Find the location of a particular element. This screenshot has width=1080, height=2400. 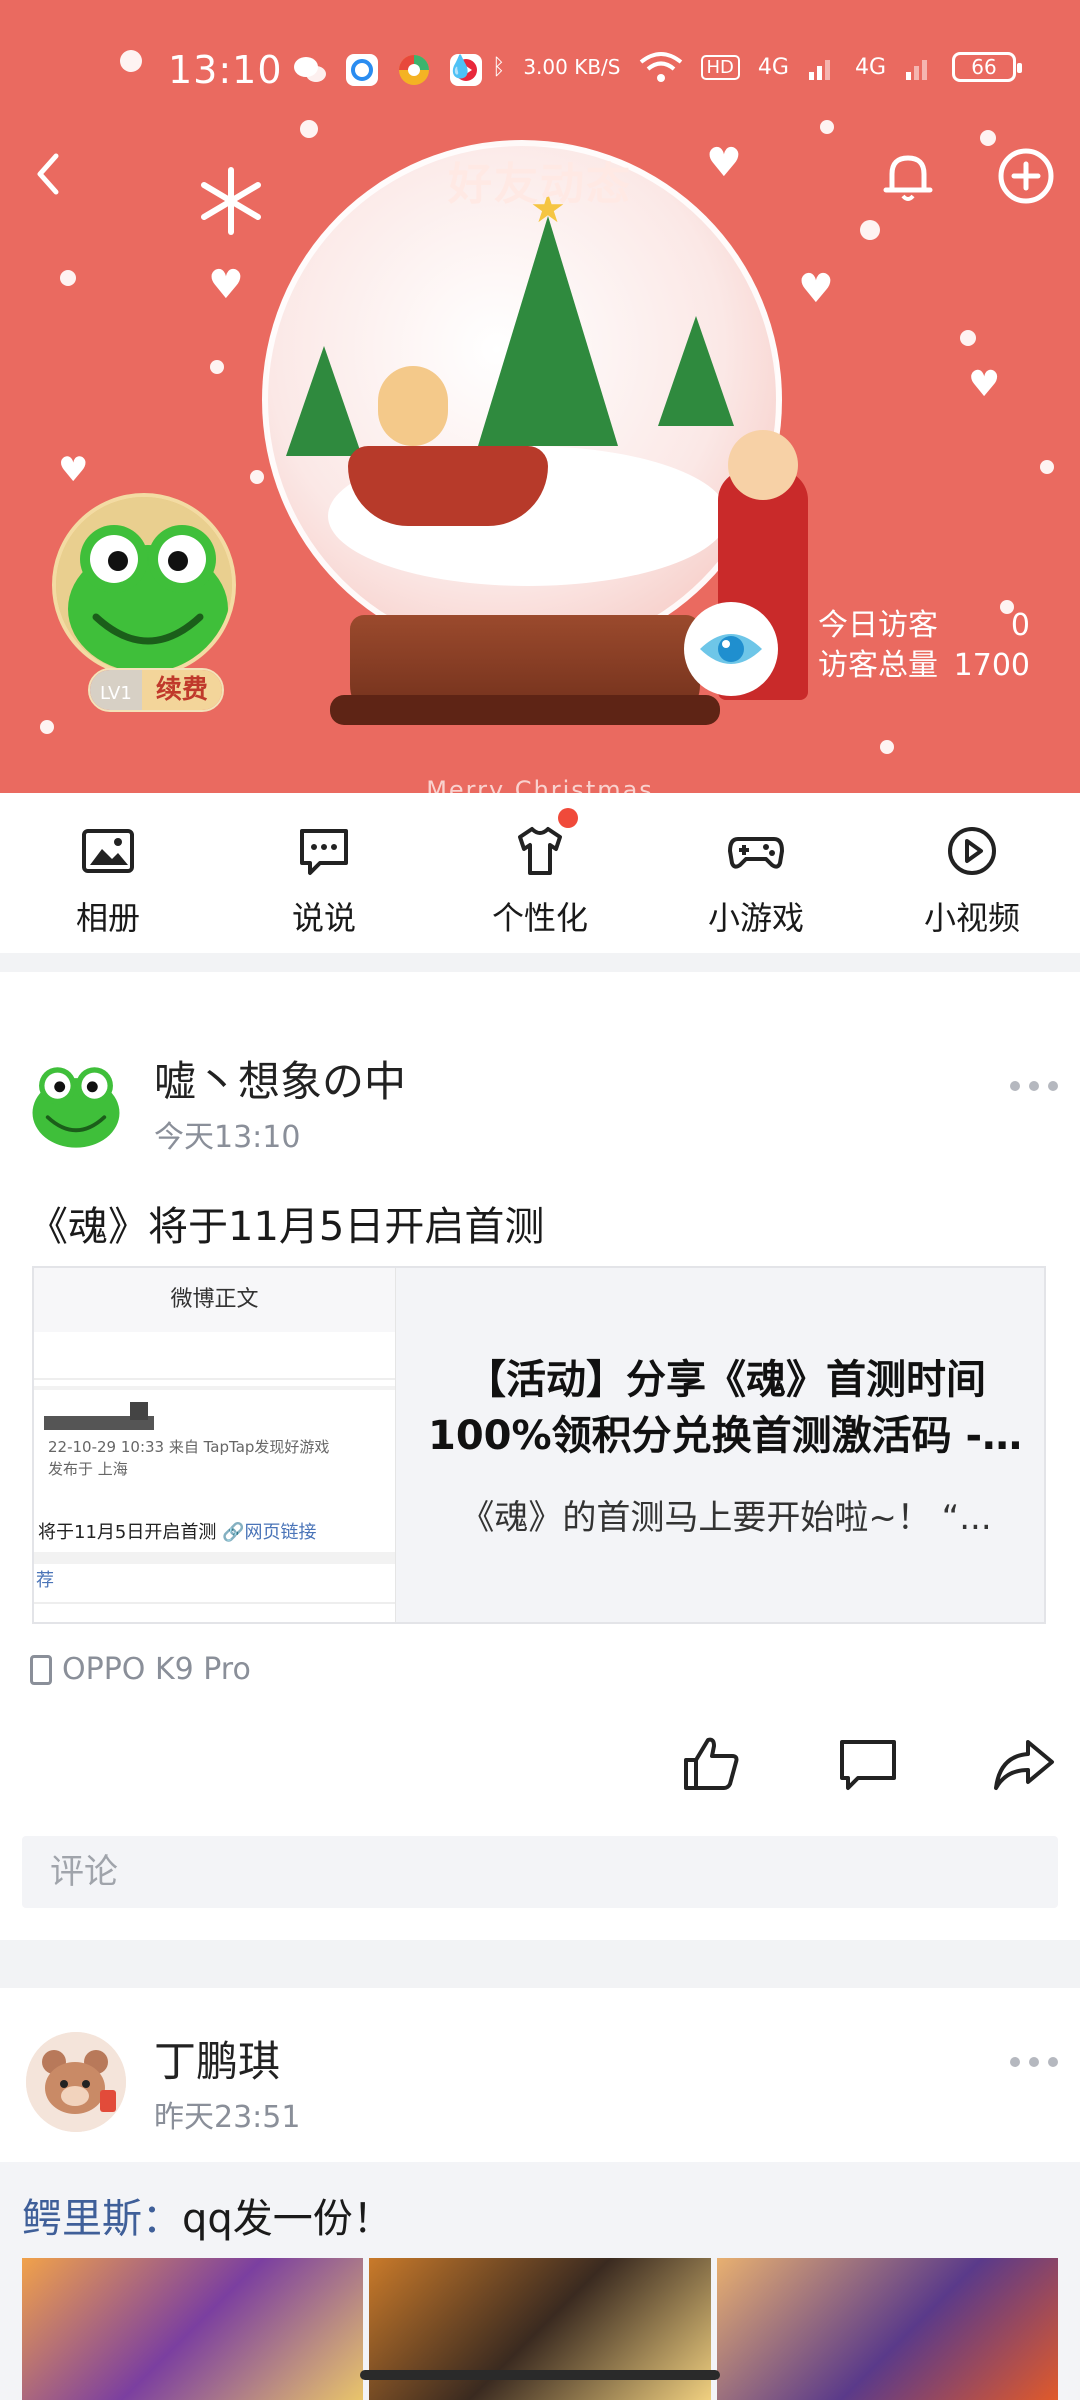

visitors-today-label: 今日访客 is located at coordinates (878, 625).